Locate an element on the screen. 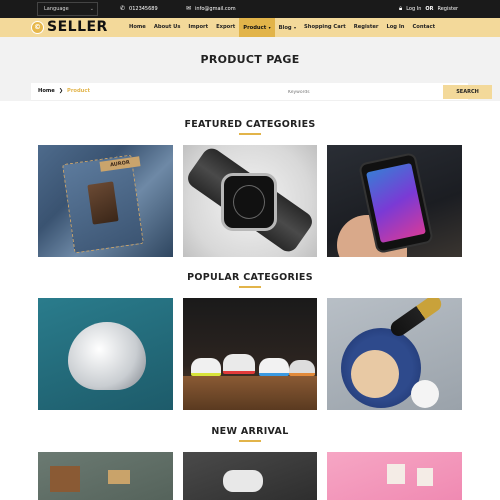  new-arrival-underline is located at coordinates (250, 441).